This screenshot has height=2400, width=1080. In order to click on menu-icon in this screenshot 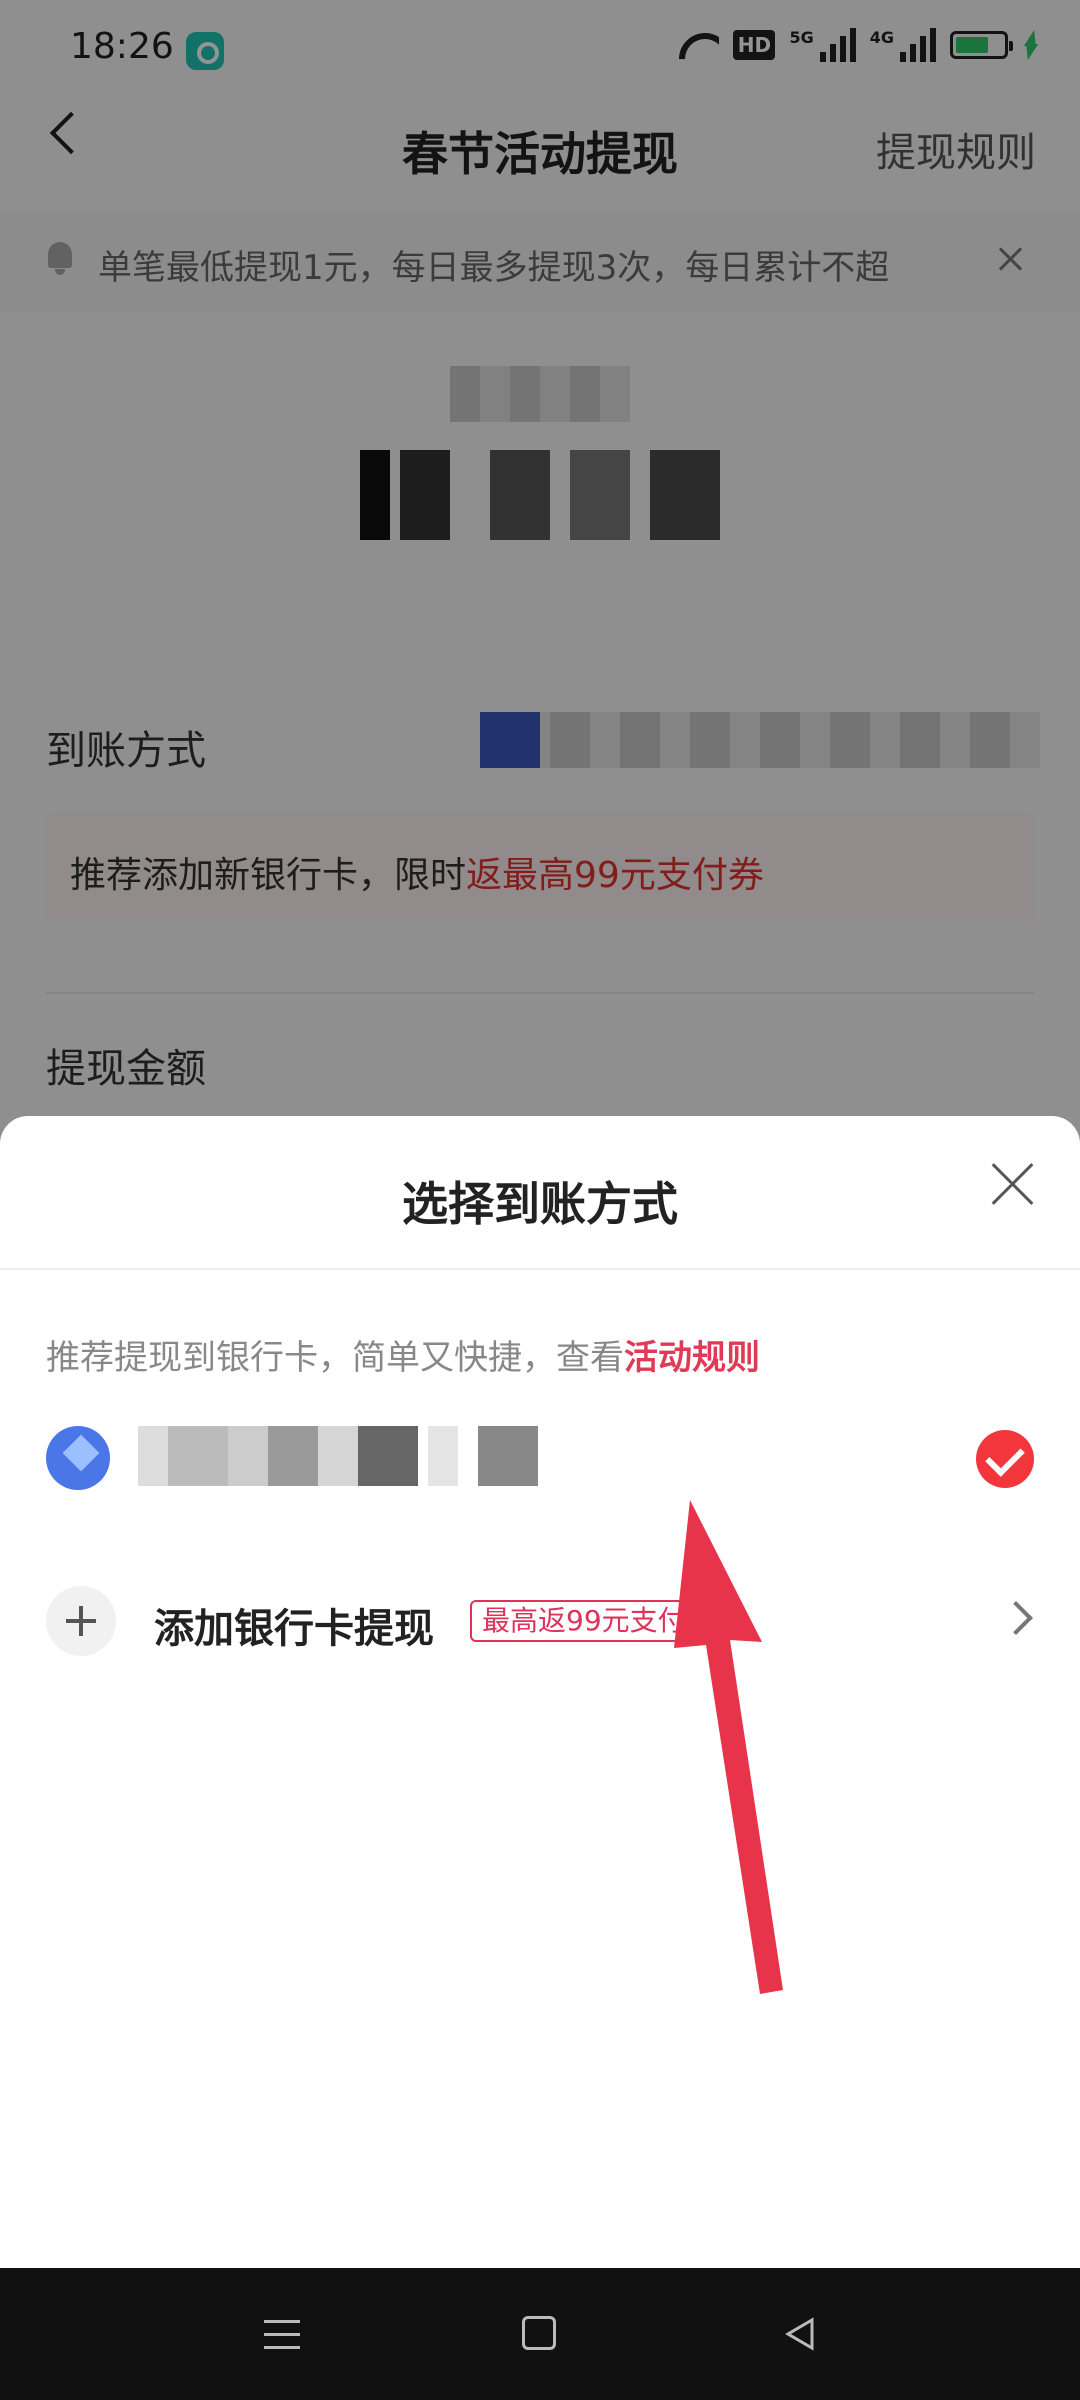, I will do `click(282, 2335)`.